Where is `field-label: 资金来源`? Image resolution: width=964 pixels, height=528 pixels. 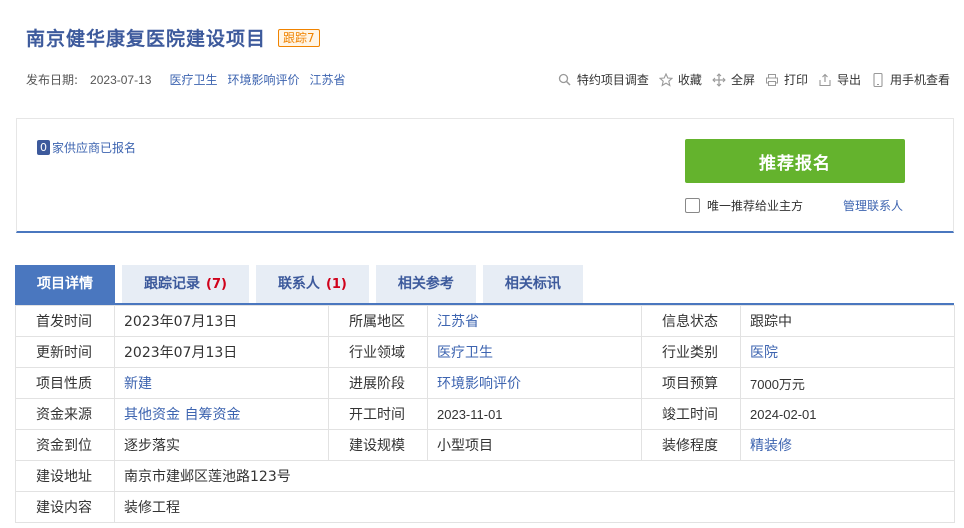 field-label: 资金来源 is located at coordinates (65, 414).